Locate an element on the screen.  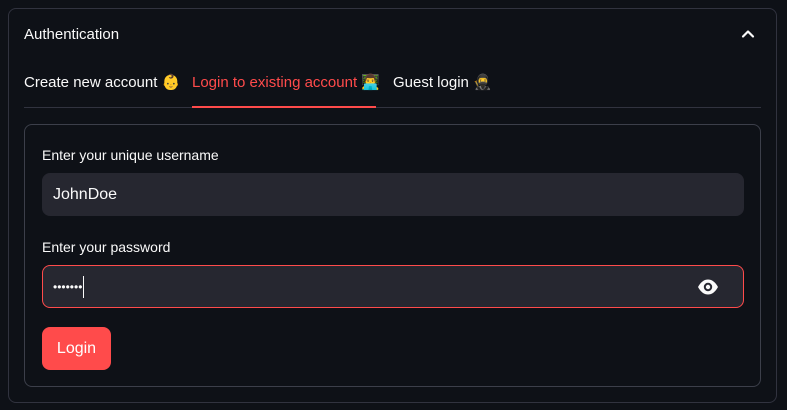
text-caret is located at coordinates (84, 286).